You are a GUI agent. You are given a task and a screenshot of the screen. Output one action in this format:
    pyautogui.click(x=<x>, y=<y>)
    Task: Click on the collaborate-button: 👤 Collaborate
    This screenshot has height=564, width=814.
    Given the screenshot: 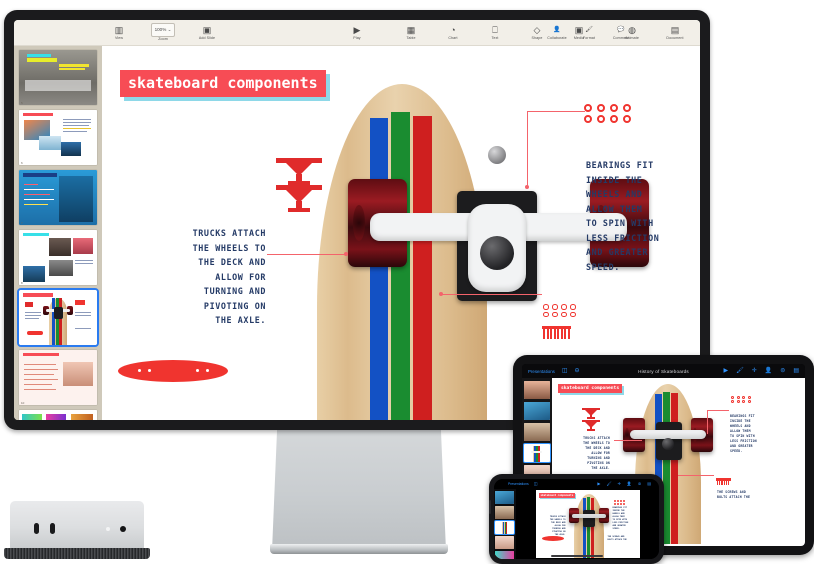 What is the action you would take?
    pyautogui.click(x=557, y=33)
    